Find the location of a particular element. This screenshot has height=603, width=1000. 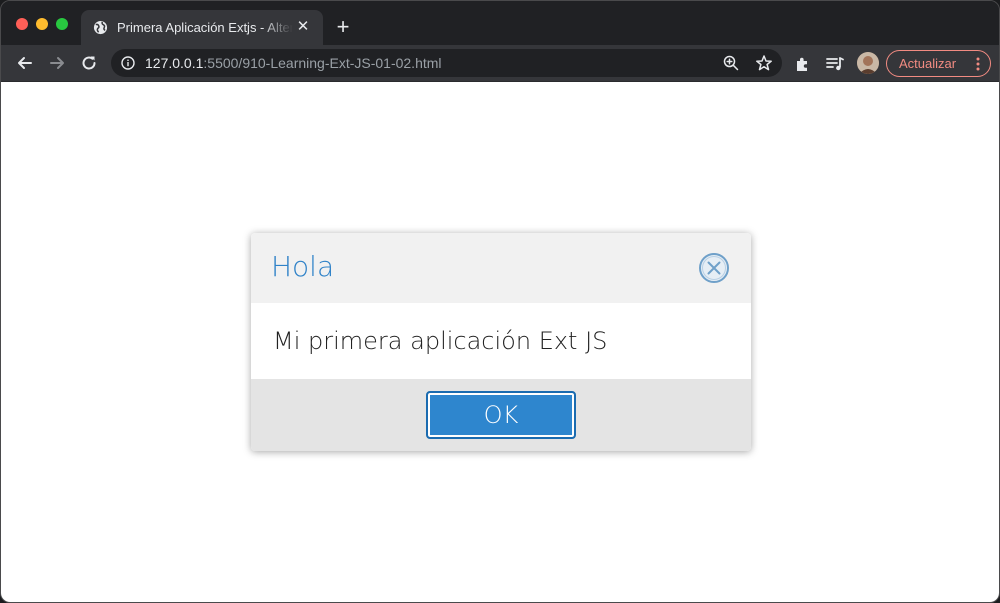

dialog-message: Mi primera aplicación Ext JS is located at coordinates (440, 341).